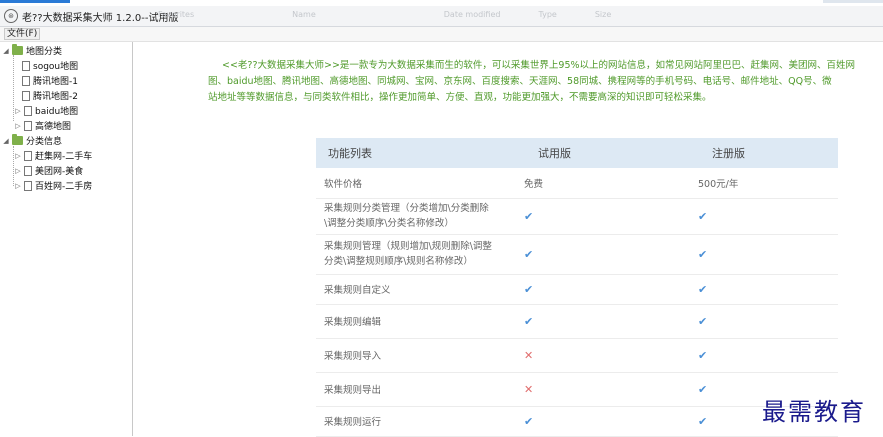  I want to click on tree-folder-map: ◢ 地图分类, so click(32, 50).